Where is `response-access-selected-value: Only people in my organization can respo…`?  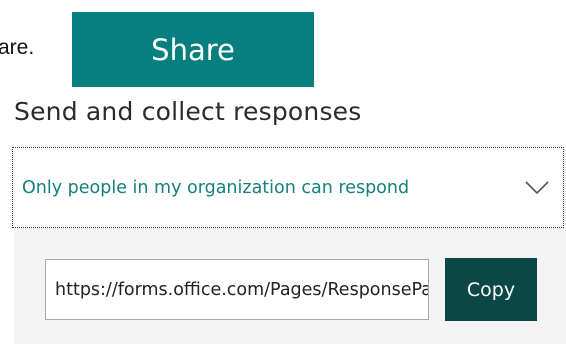
response-access-selected-value: Only people in my organization can respo… is located at coordinates (216, 187).